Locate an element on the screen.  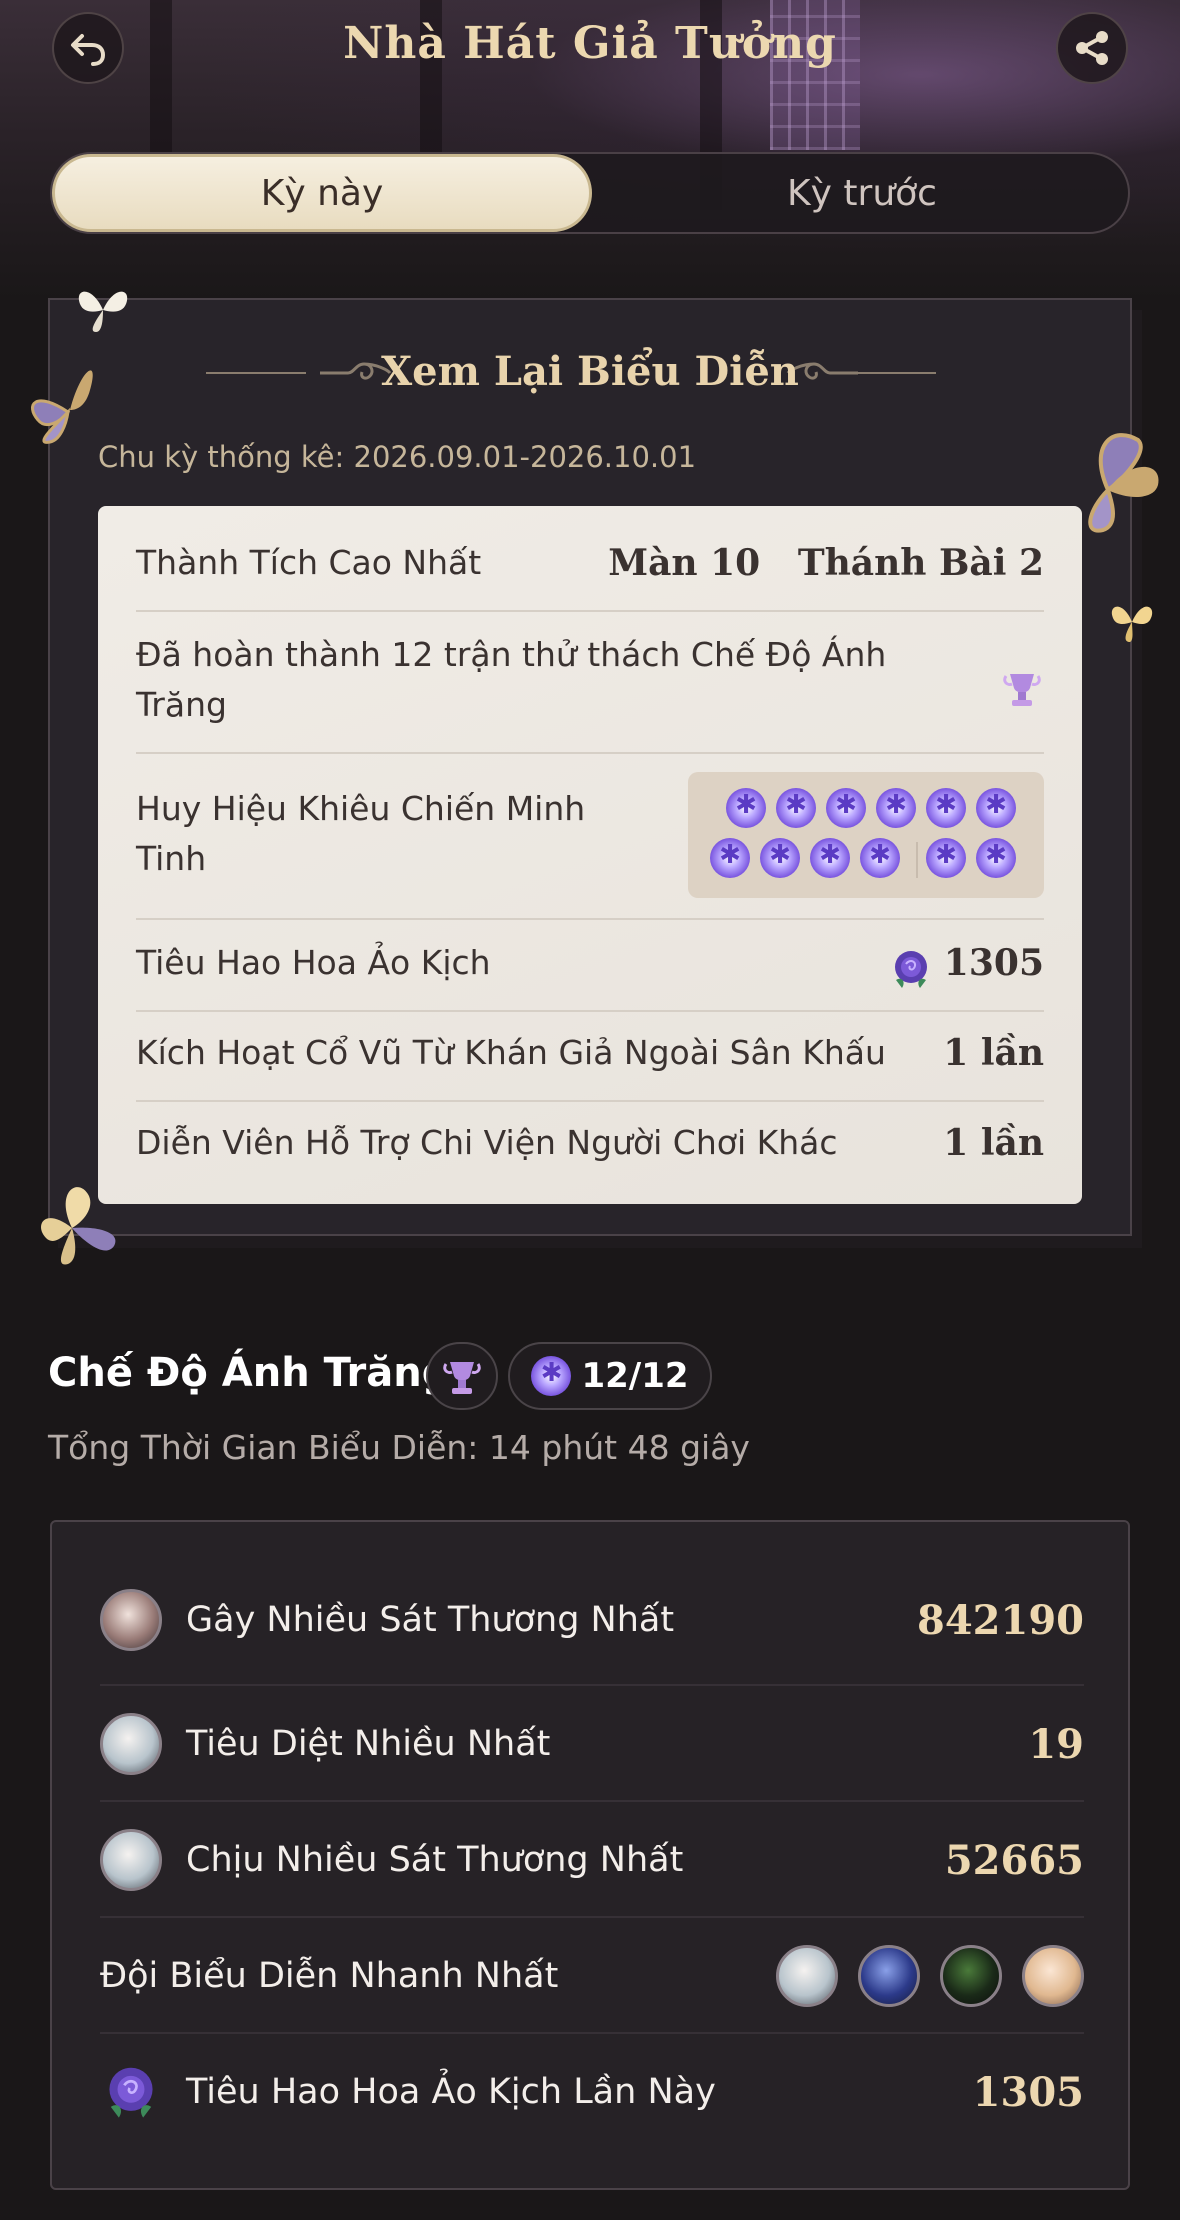
badges-row: Huy Hiệu Khiêu Chiến Minh Tinh is located at coordinates (376, 834).